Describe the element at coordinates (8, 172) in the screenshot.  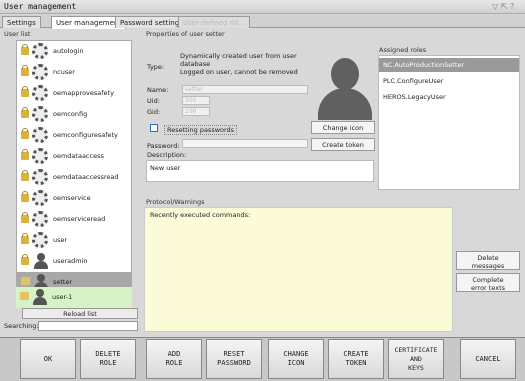
I see `user-list-gutter` at that location.